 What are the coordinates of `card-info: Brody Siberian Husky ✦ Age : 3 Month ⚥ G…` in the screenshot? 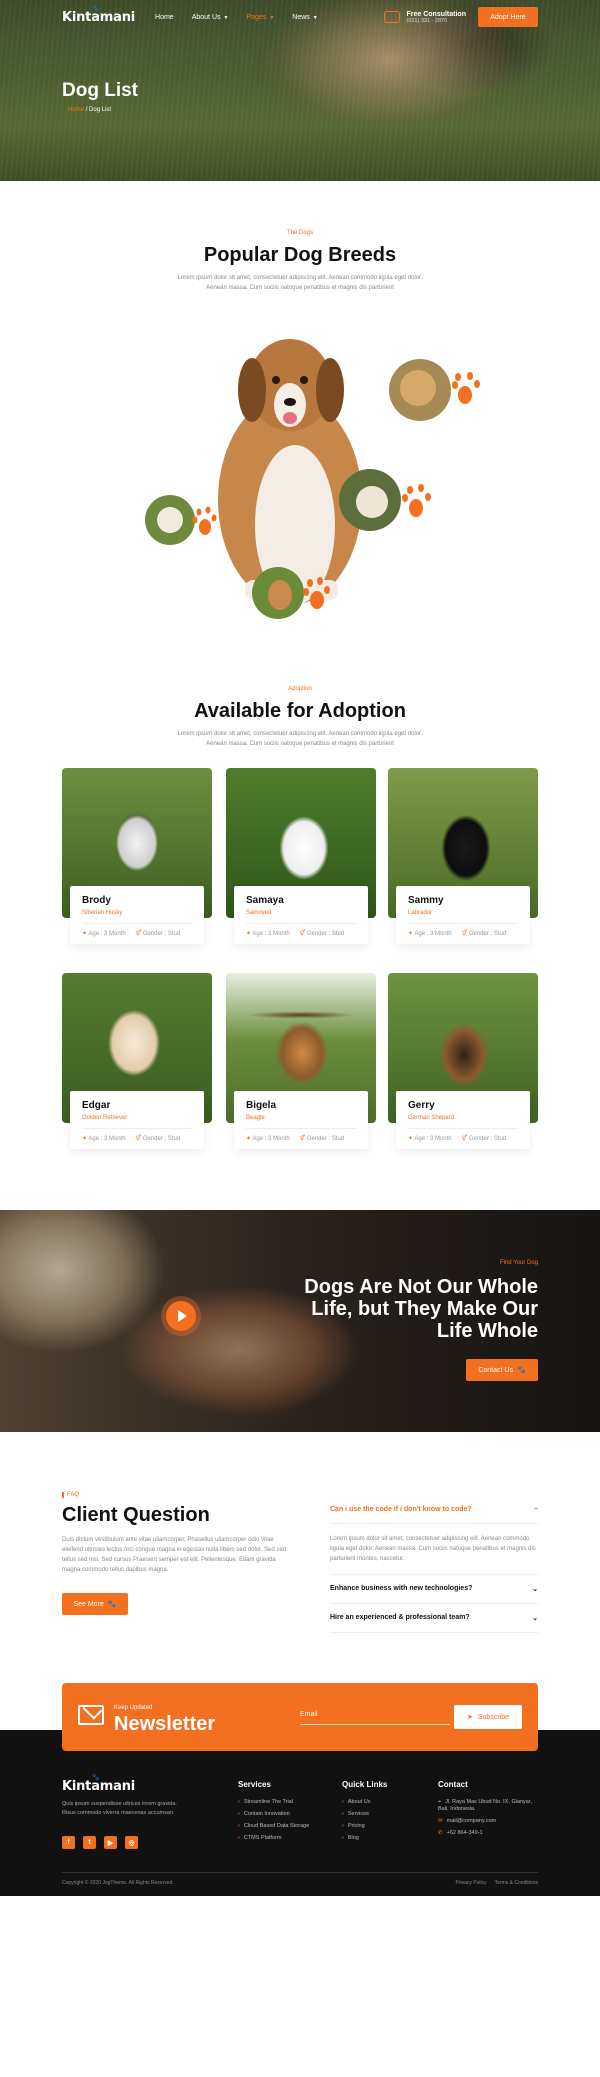 It's located at (137, 915).